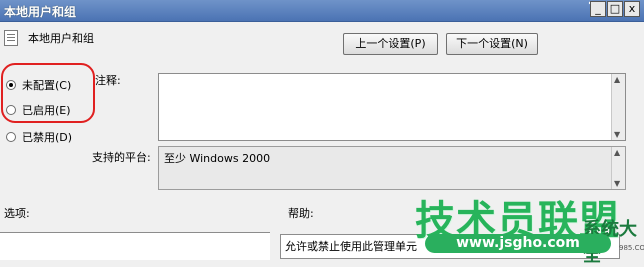 The height and width of the screenshot is (267, 644). What do you see at coordinates (135, 246) in the screenshot?
I see `options-pane` at bounding box center [135, 246].